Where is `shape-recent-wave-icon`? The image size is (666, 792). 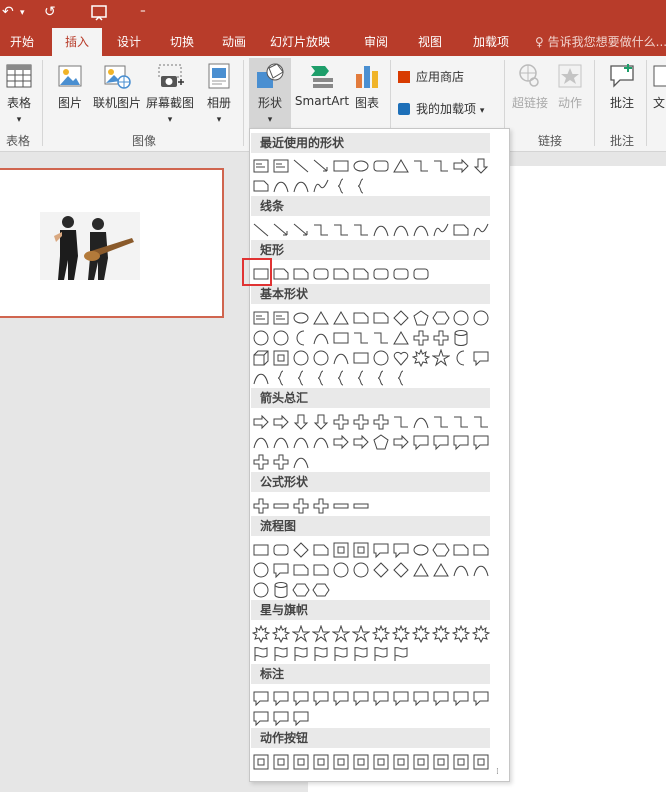 shape-recent-wave-icon is located at coordinates (321, 186).